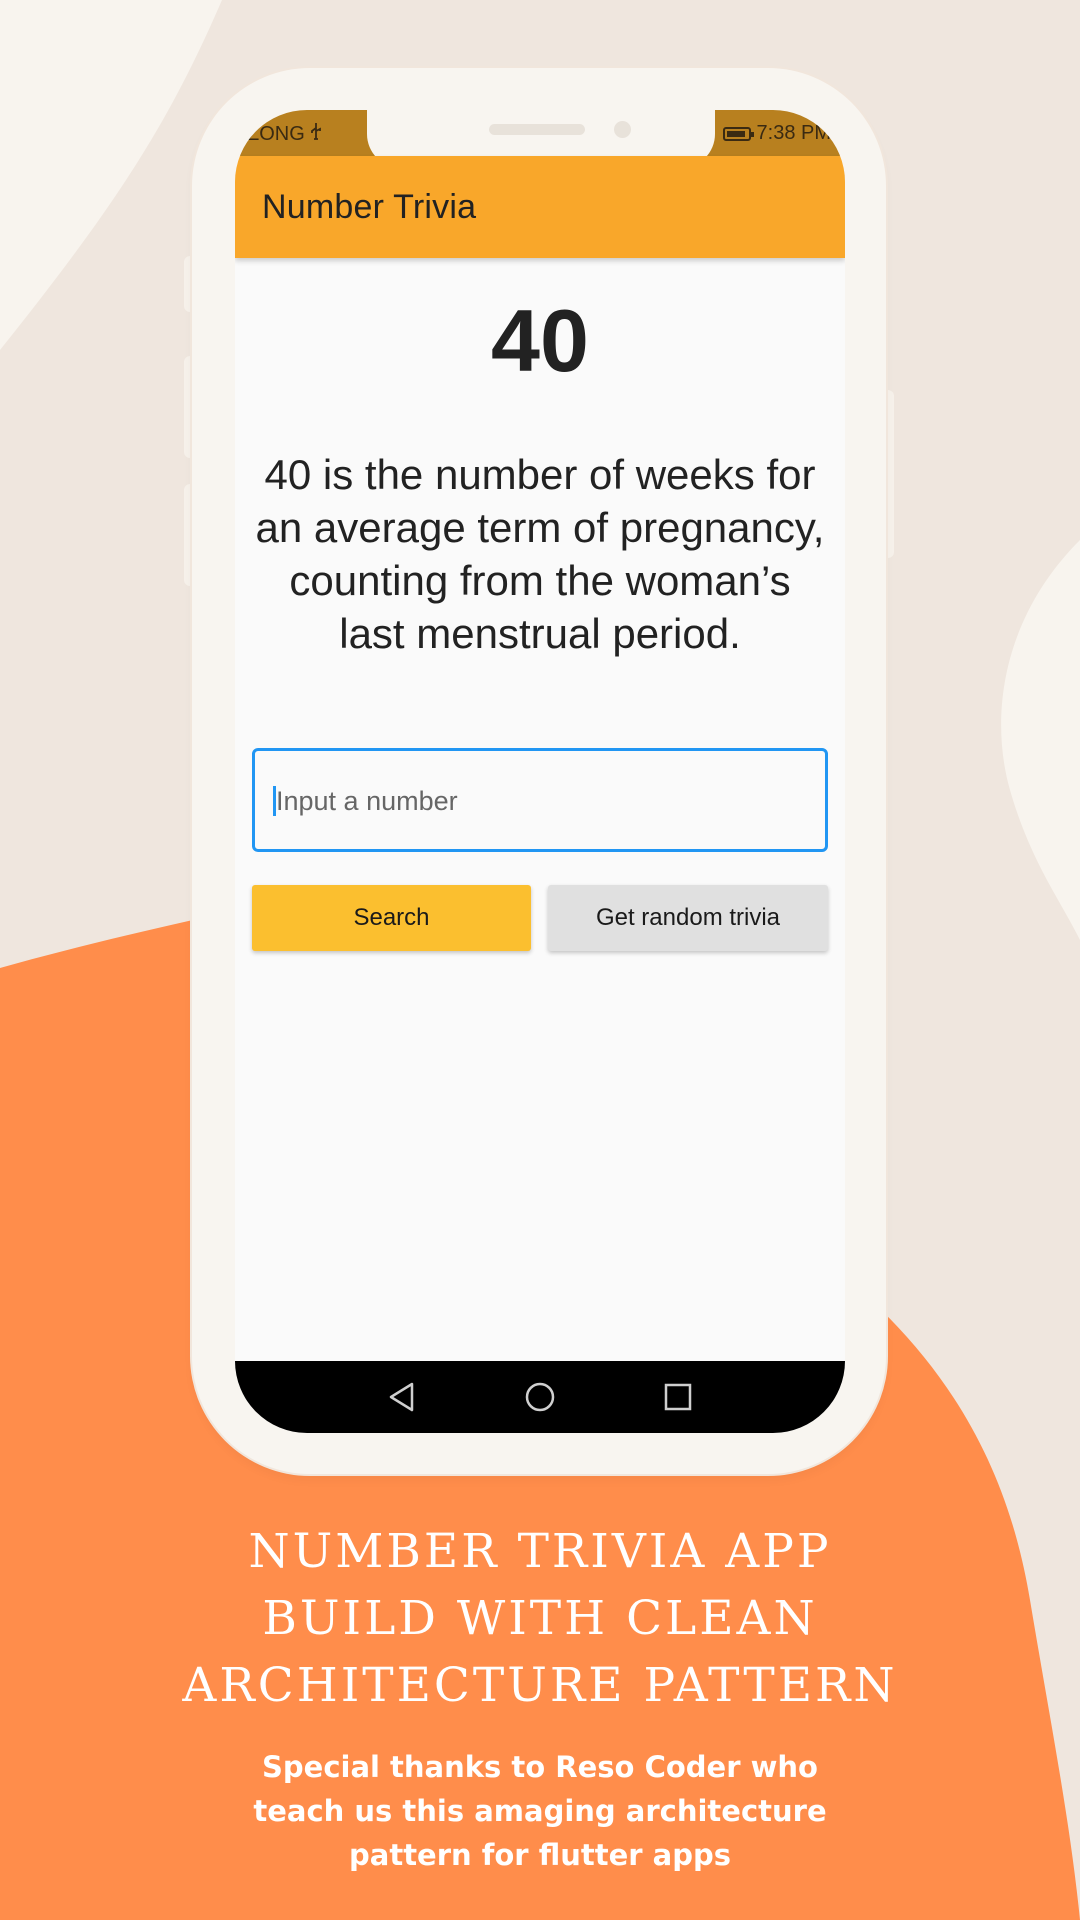 The height and width of the screenshot is (1920, 1080). I want to click on speaker-grille, so click(537, 129).